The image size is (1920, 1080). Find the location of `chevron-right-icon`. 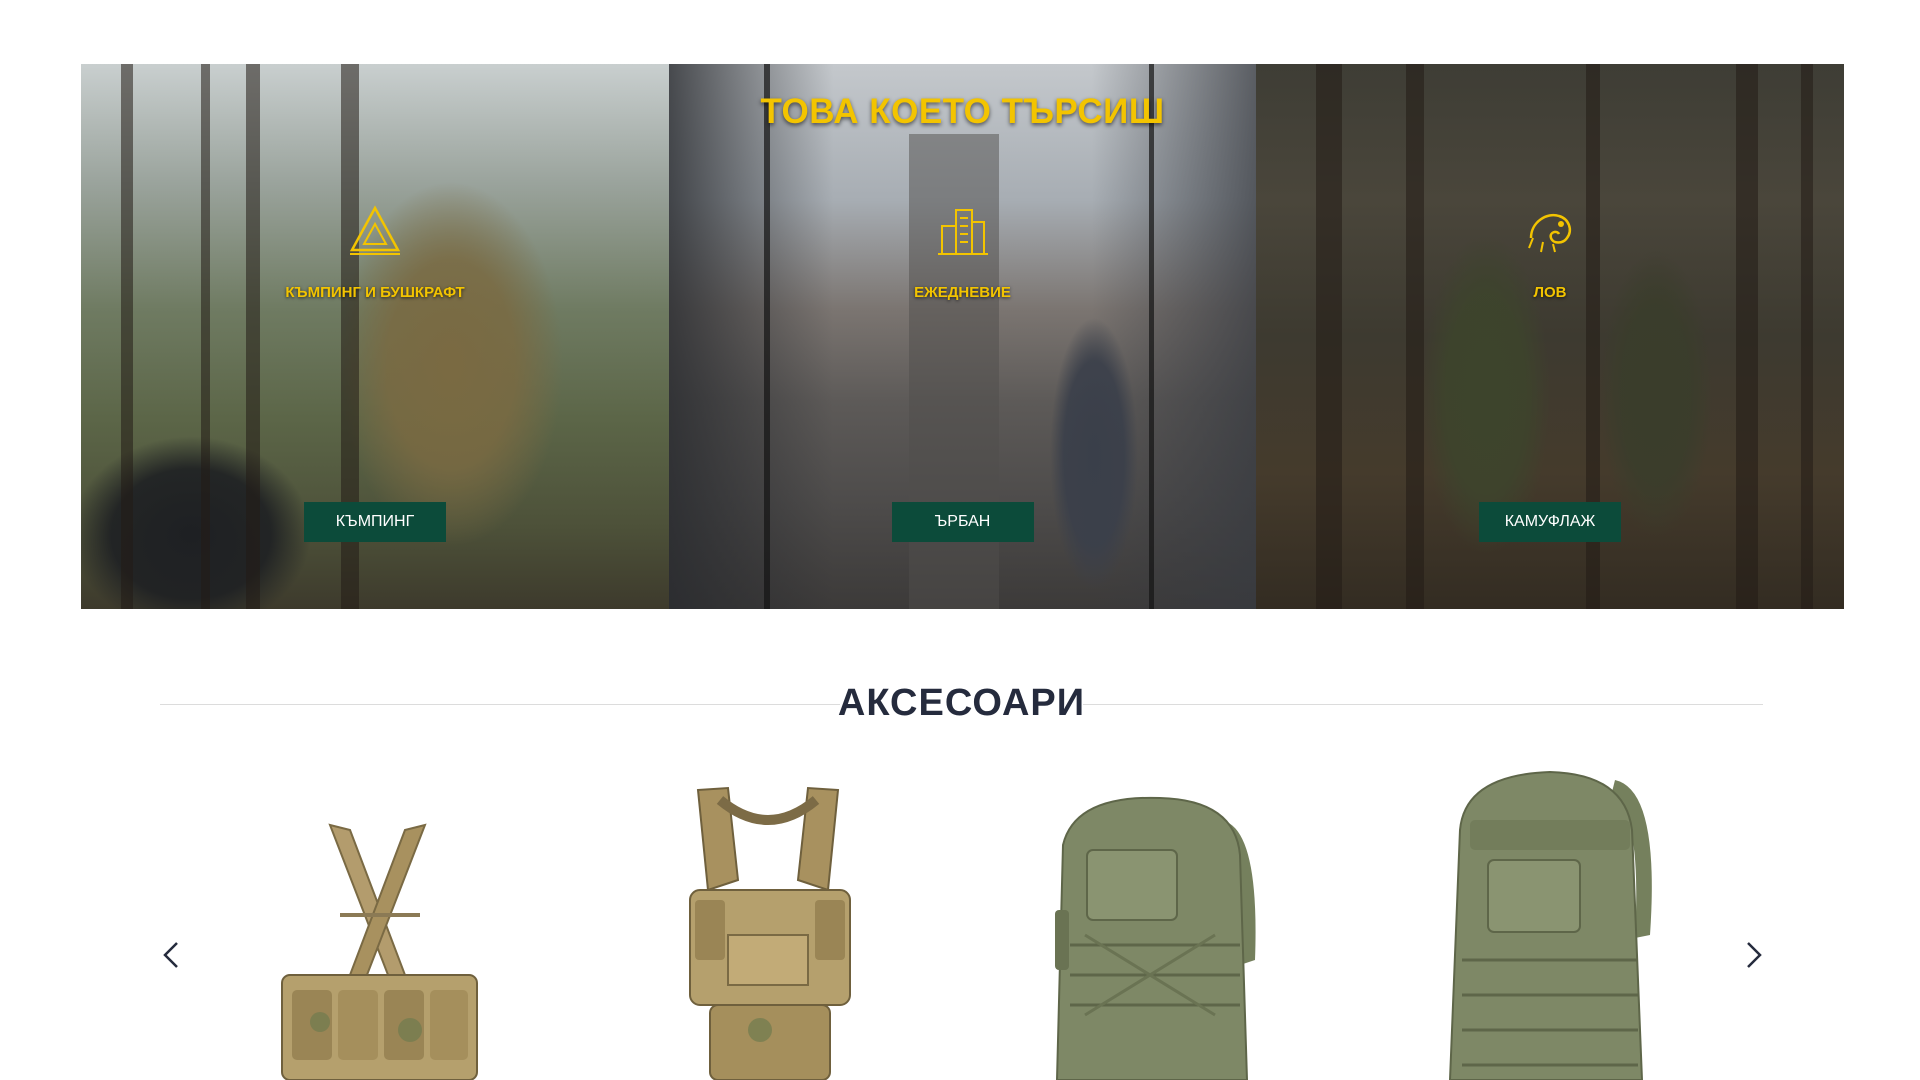

chevron-right-icon is located at coordinates (1754, 955).